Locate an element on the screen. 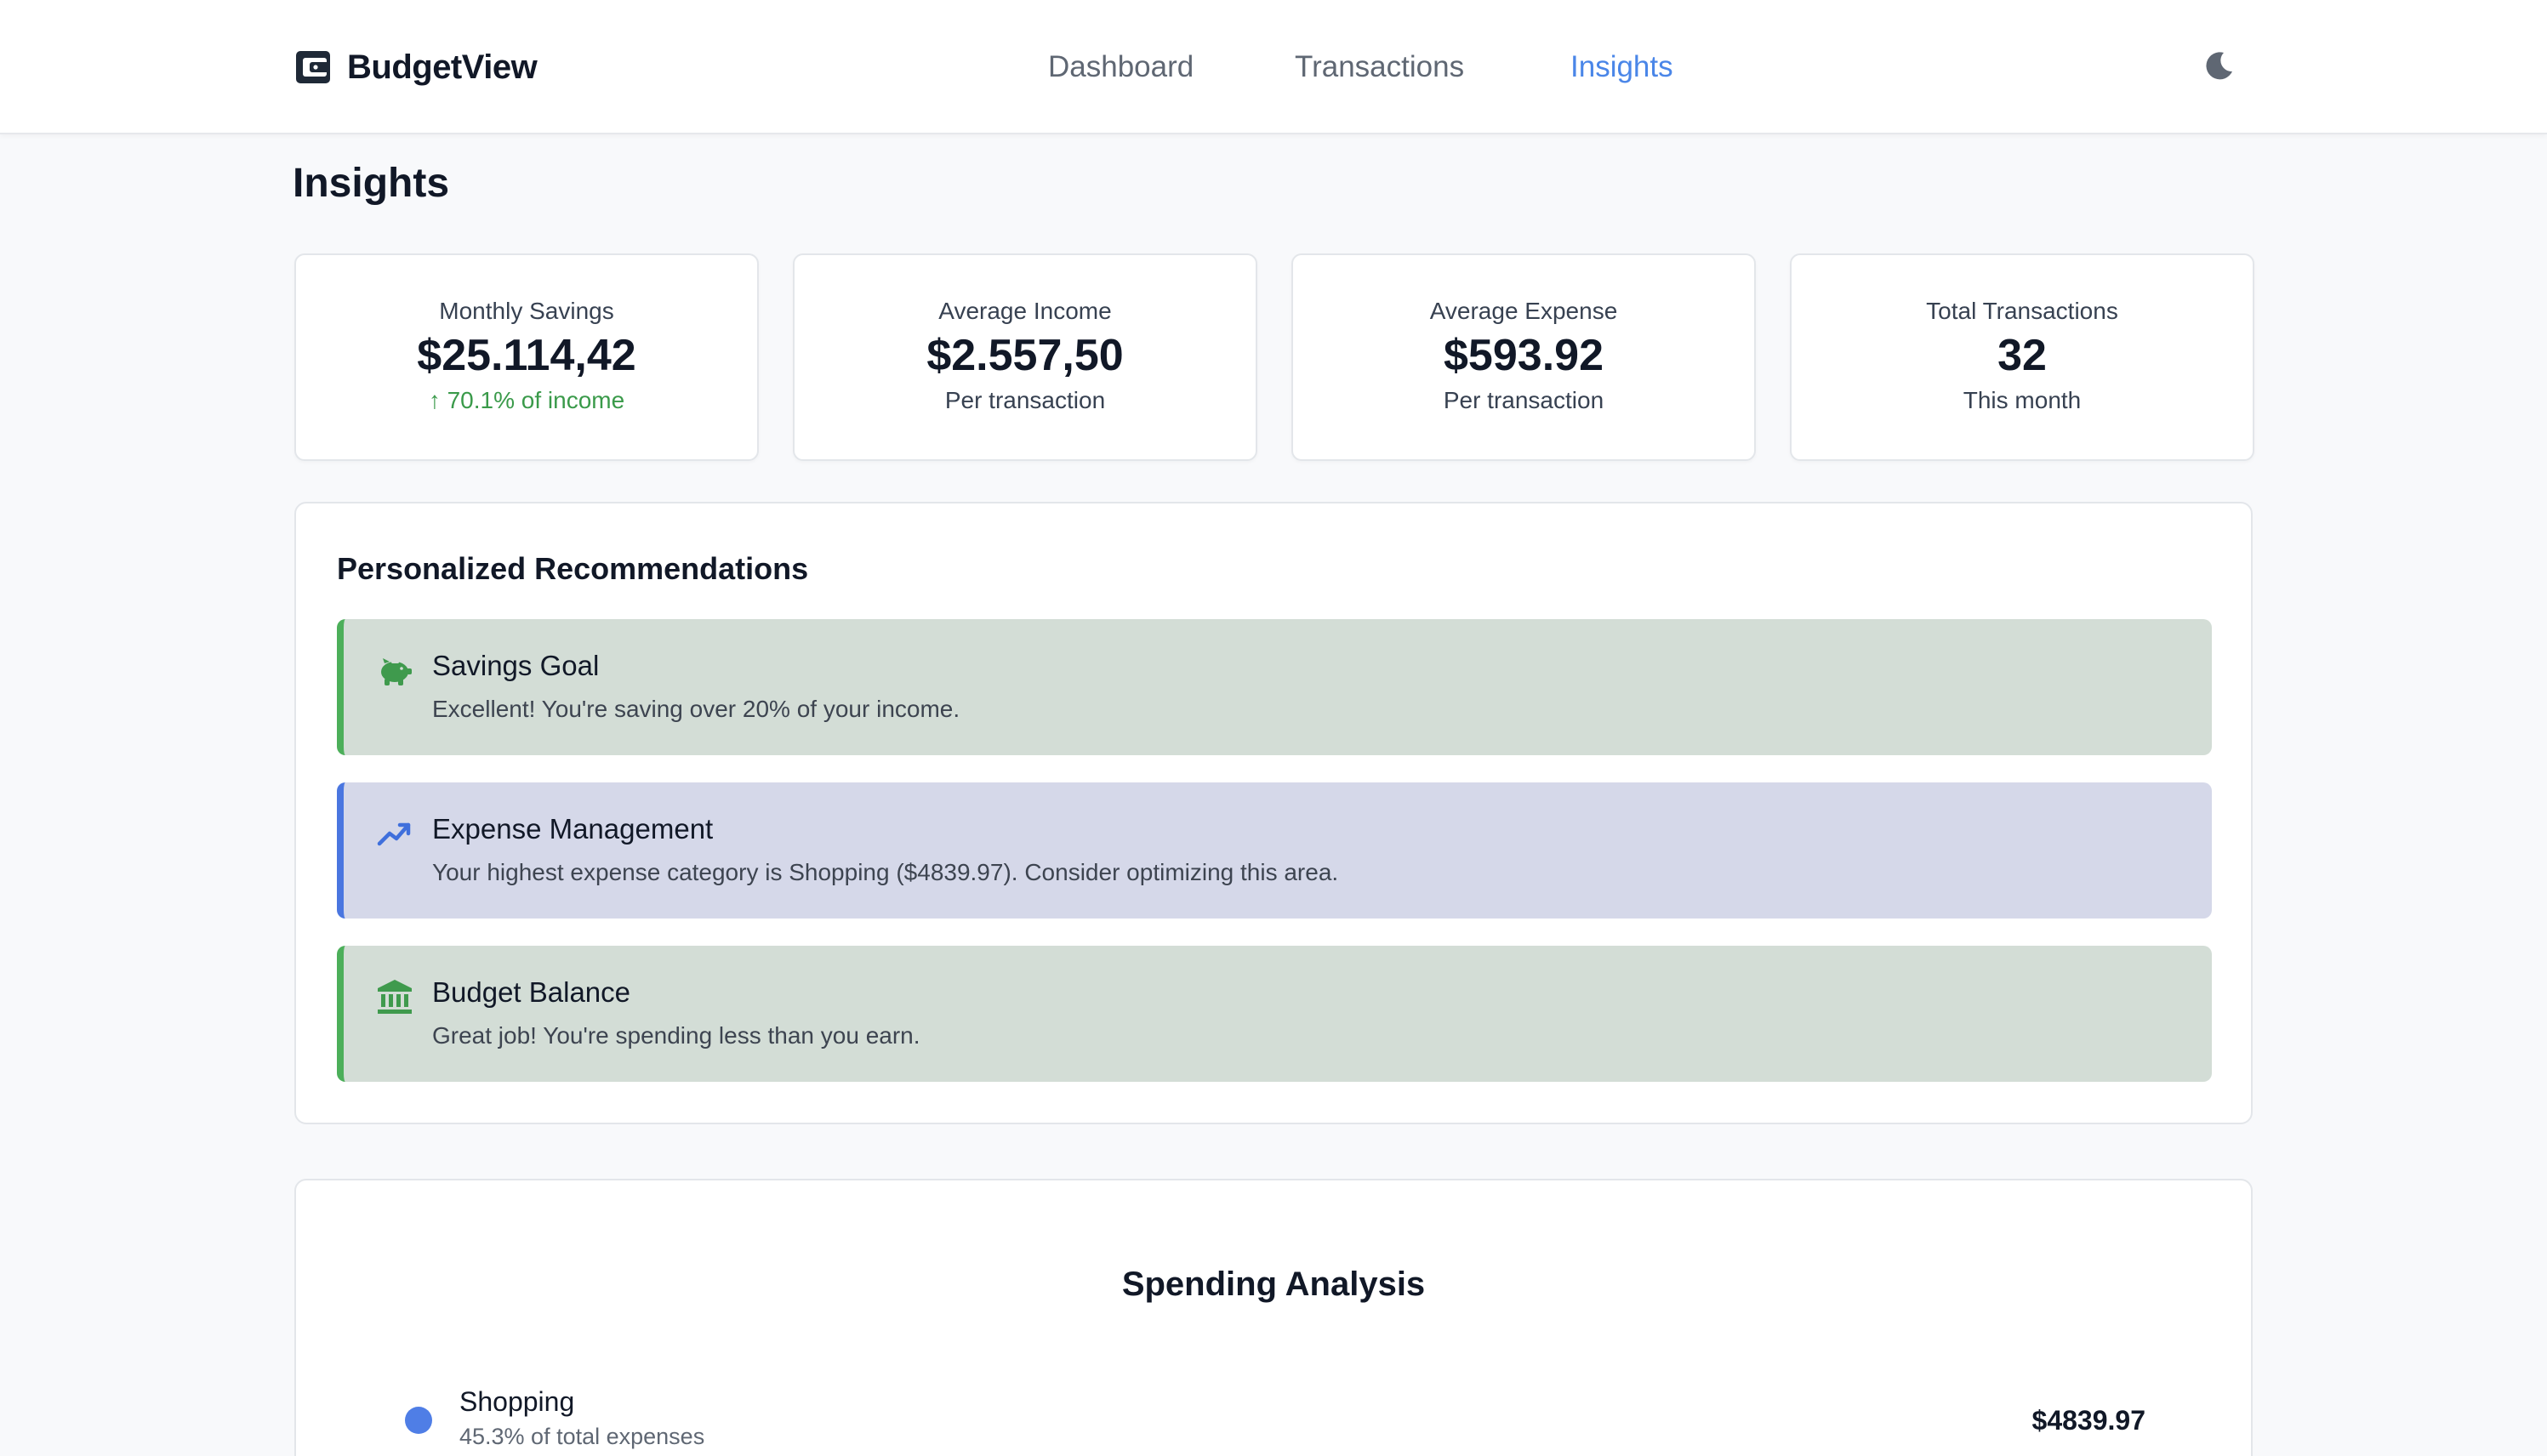 This screenshot has width=2547, height=1456. piggy-bank-icon is located at coordinates (396, 671).